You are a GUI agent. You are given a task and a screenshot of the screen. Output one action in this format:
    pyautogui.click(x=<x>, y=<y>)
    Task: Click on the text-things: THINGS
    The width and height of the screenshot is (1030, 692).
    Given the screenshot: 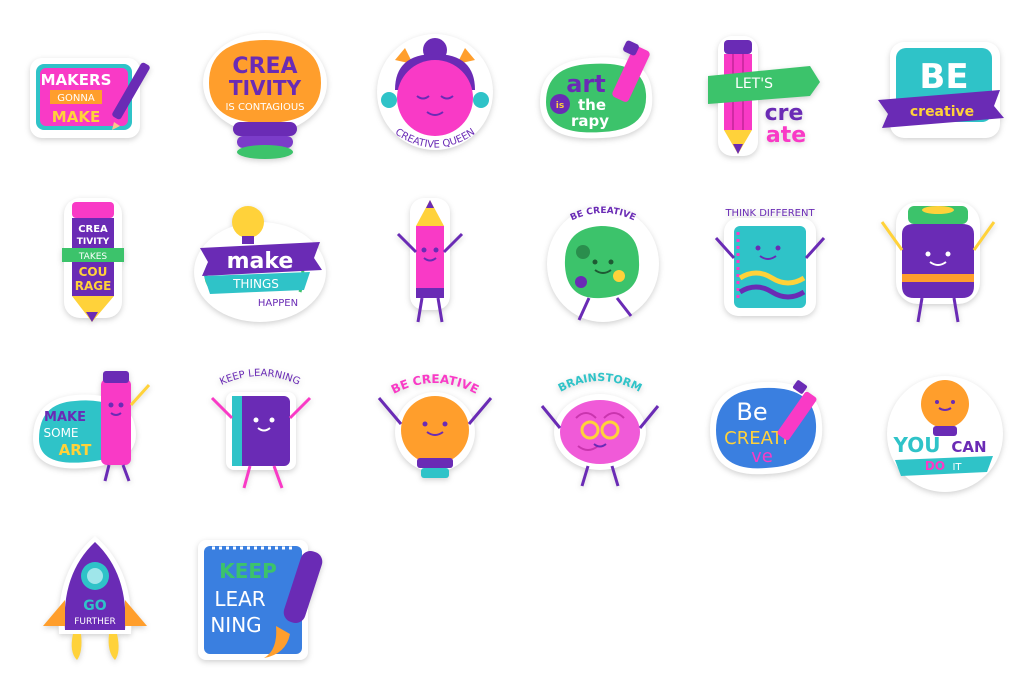 What is the action you would take?
    pyautogui.click(x=255, y=284)
    